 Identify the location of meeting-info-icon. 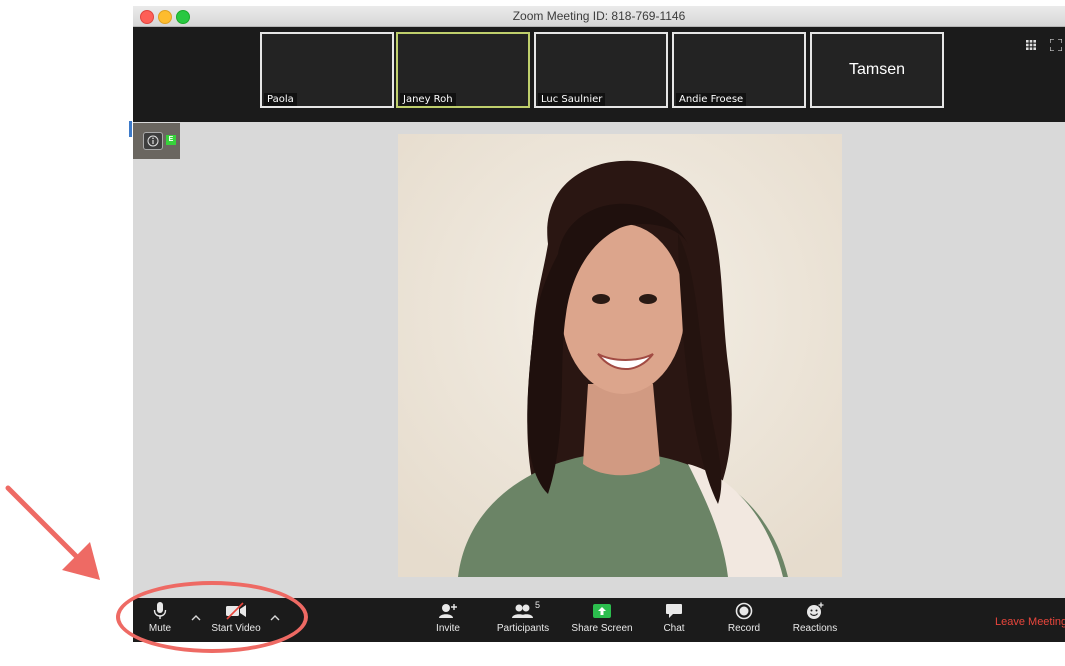
(153, 141).